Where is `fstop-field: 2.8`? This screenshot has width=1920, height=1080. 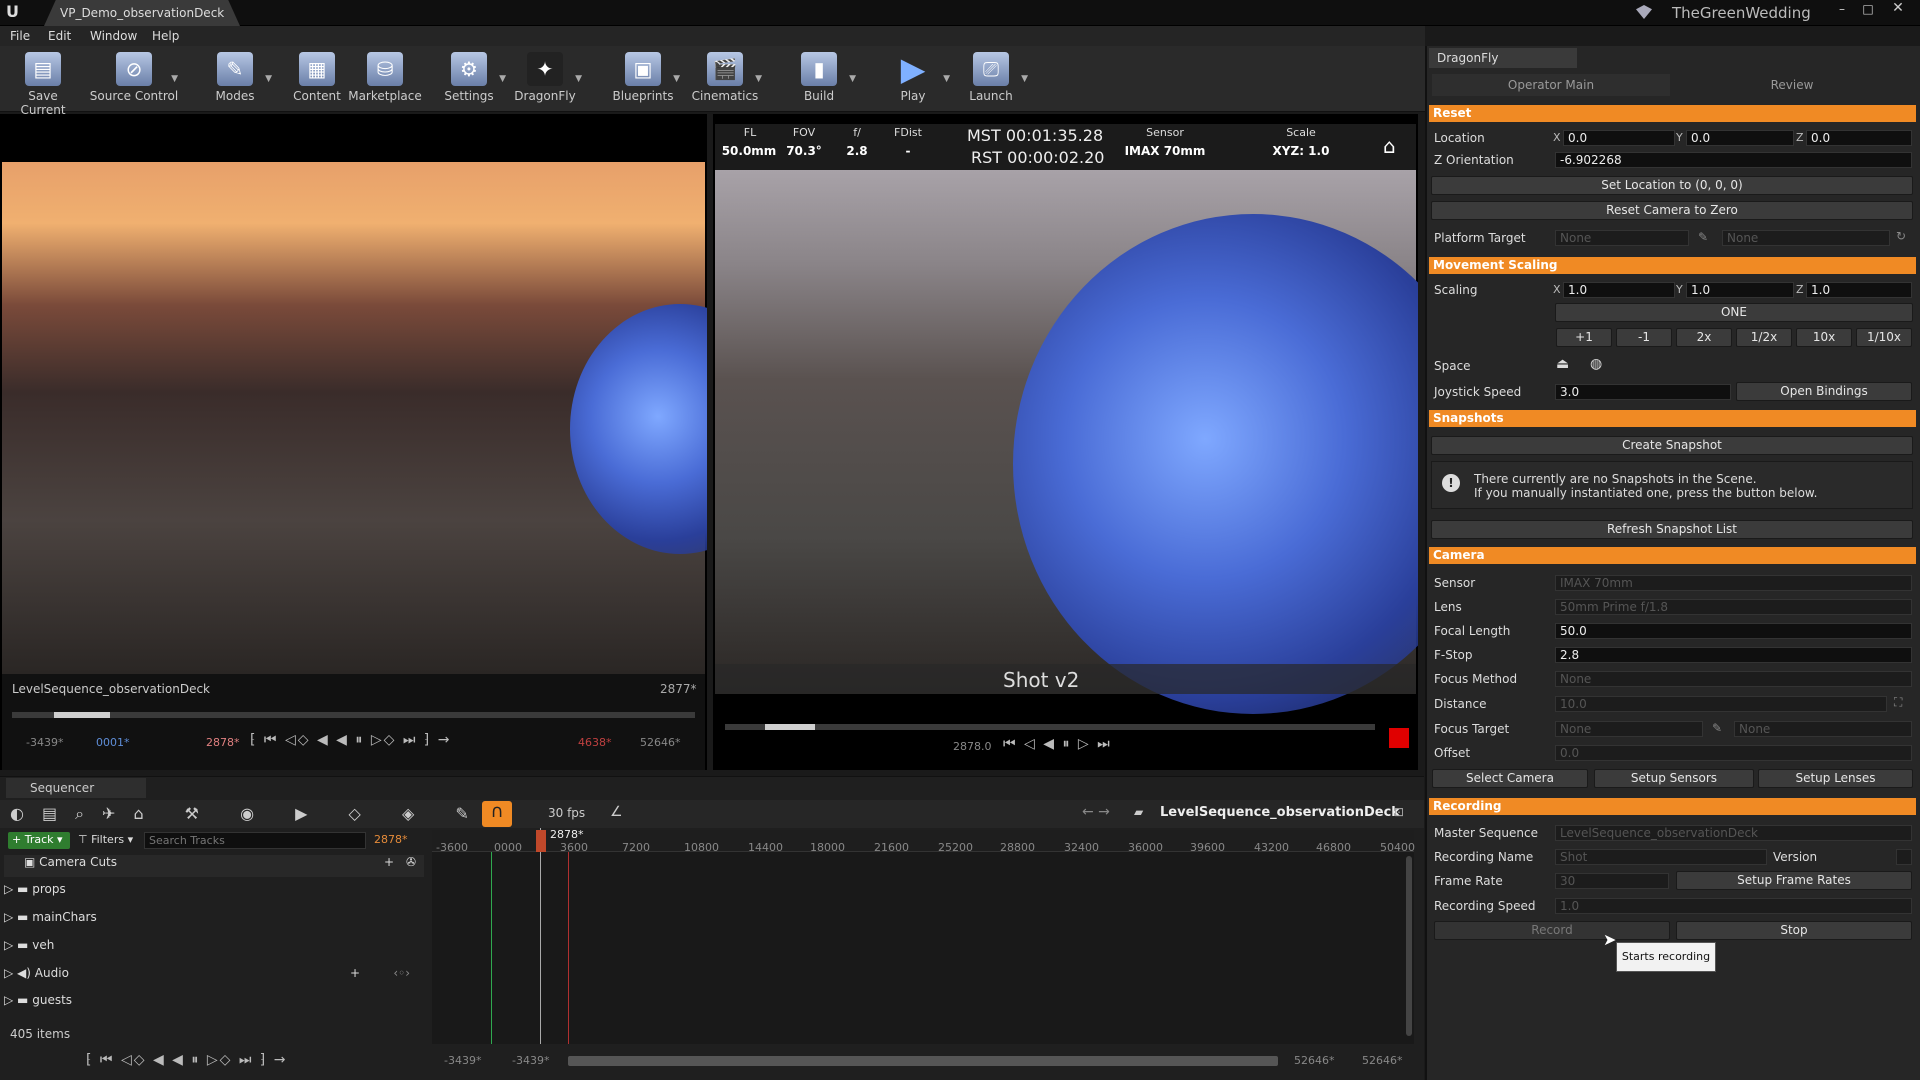
fstop-field: 2.8 is located at coordinates (1733, 655).